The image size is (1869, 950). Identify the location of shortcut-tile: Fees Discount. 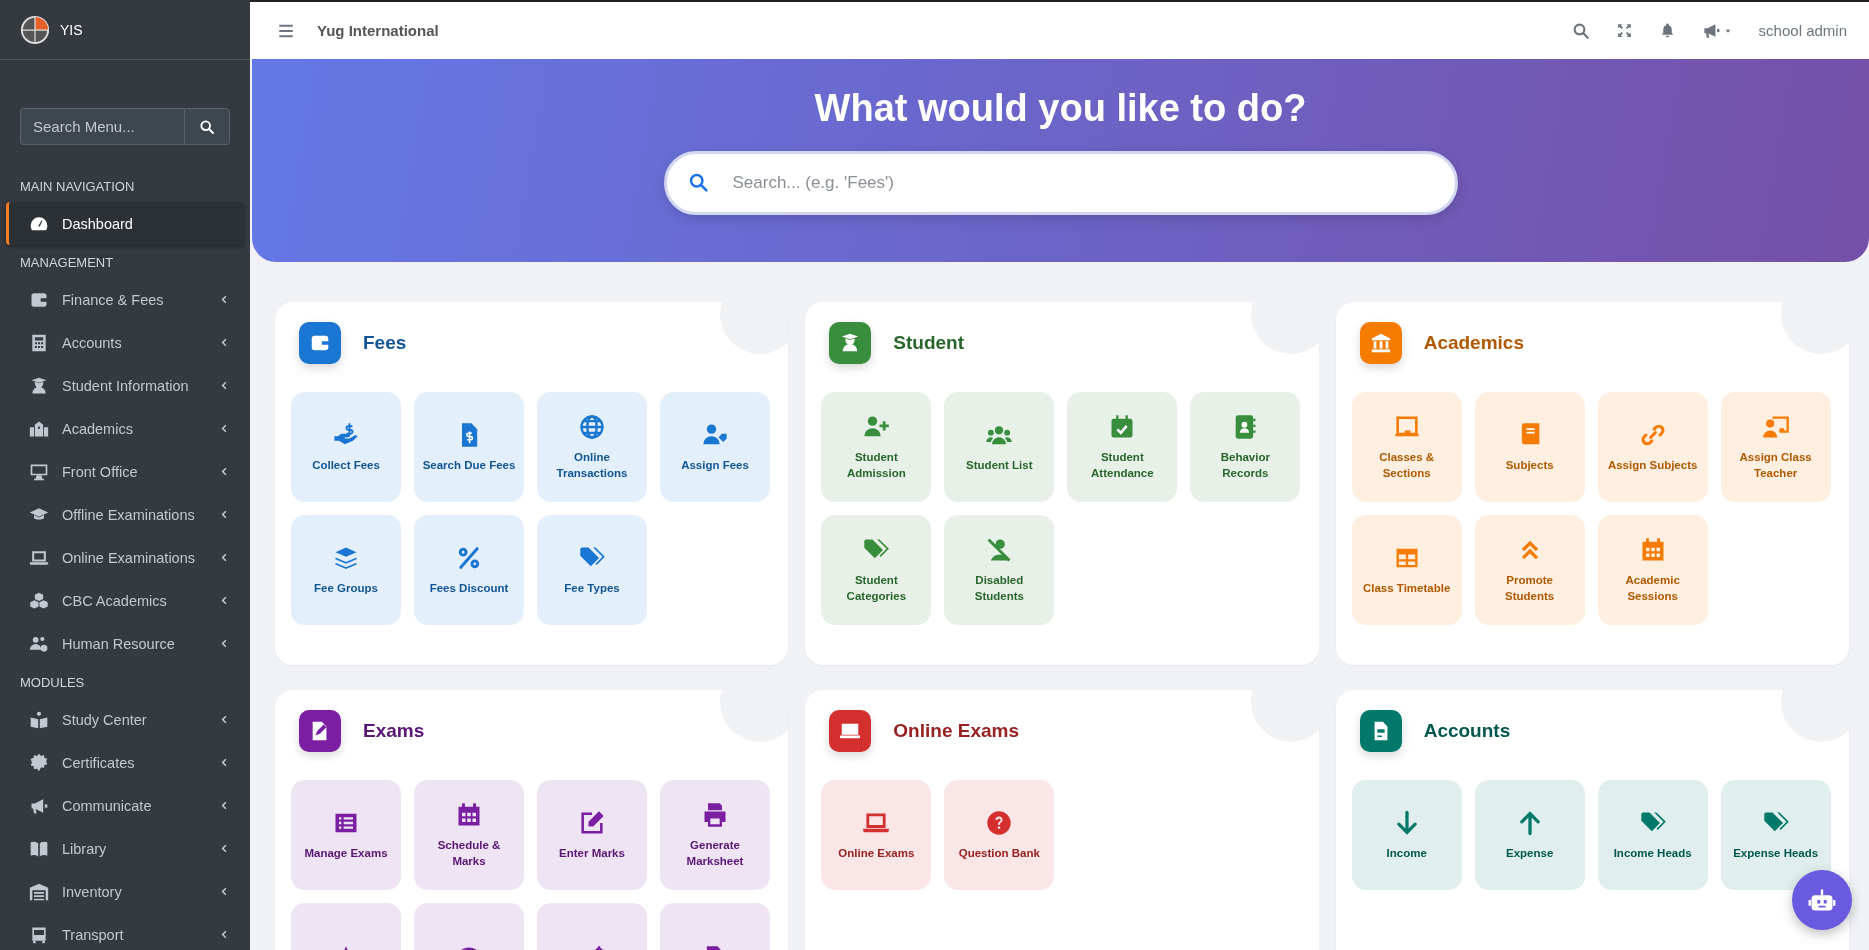
(469, 570).